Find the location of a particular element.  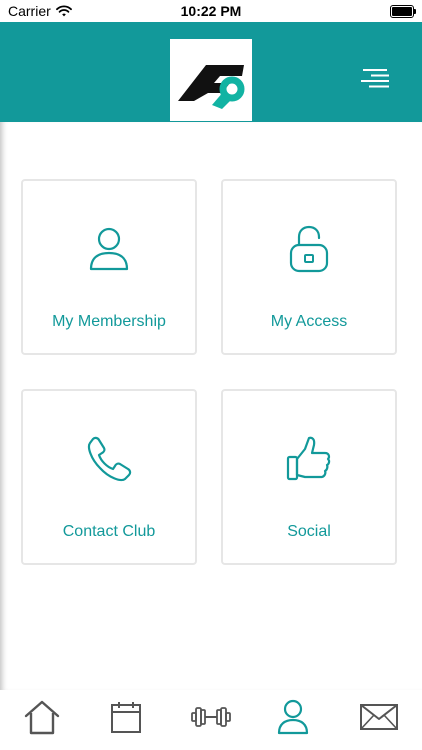

tile-my-access: My Access is located at coordinates (309, 267).